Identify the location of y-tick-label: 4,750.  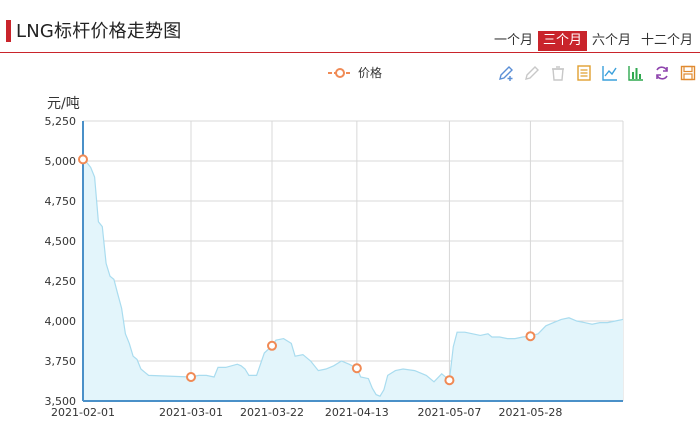
(61, 201).